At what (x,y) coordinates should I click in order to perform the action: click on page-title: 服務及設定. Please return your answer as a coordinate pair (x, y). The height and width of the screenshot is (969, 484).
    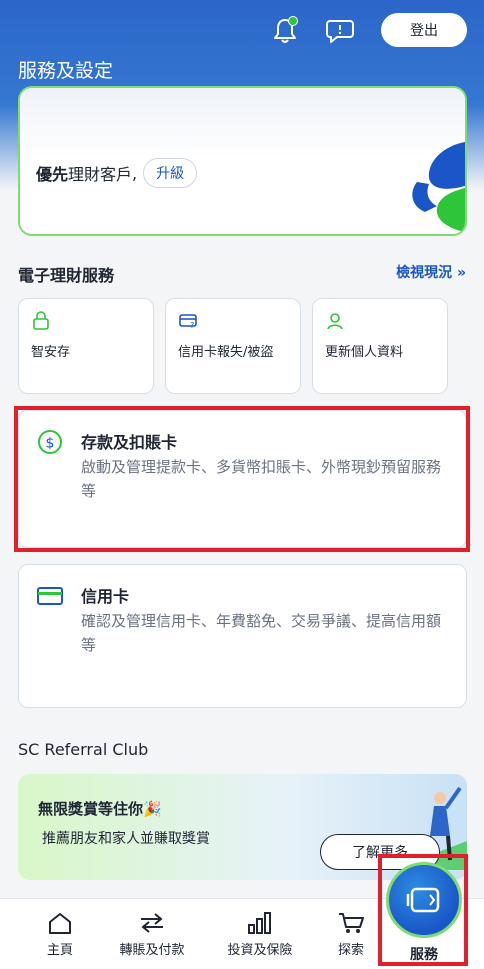
    Looking at the image, I should click on (66, 71).